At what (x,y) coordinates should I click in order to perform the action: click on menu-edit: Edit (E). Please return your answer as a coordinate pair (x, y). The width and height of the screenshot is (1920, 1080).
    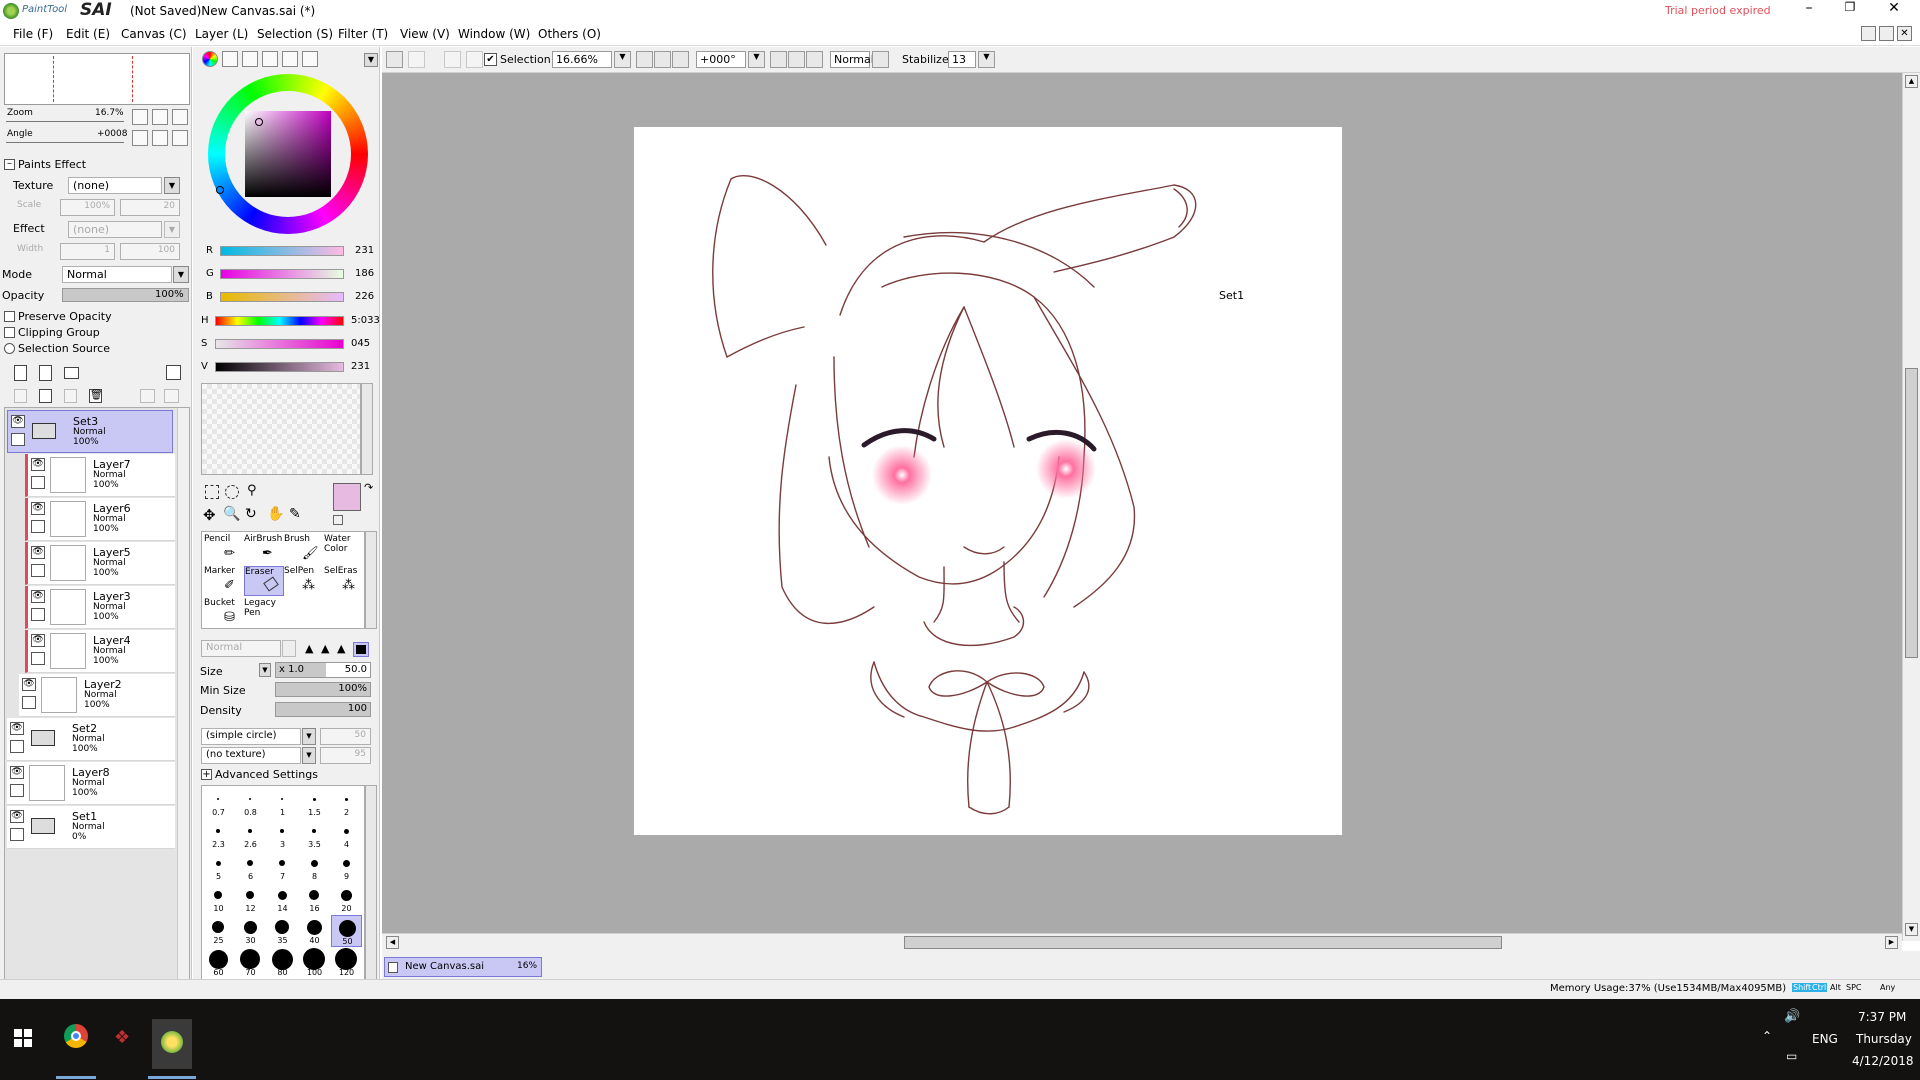
    Looking at the image, I should click on (88, 34).